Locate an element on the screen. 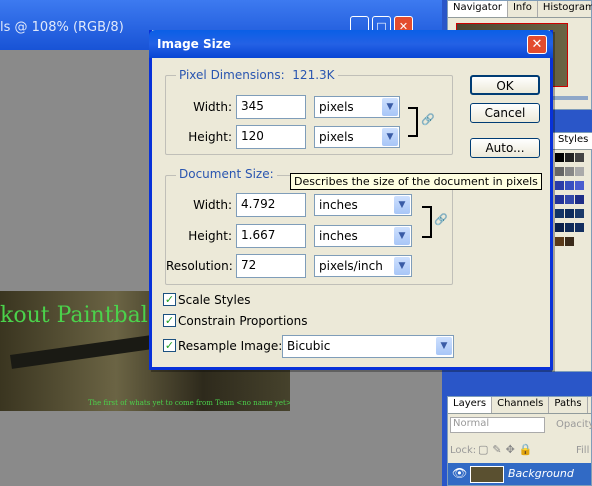 This screenshot has height=486, width=592. dialog-titlebar: Image Size ✕ is located at coordinates (351, 44).